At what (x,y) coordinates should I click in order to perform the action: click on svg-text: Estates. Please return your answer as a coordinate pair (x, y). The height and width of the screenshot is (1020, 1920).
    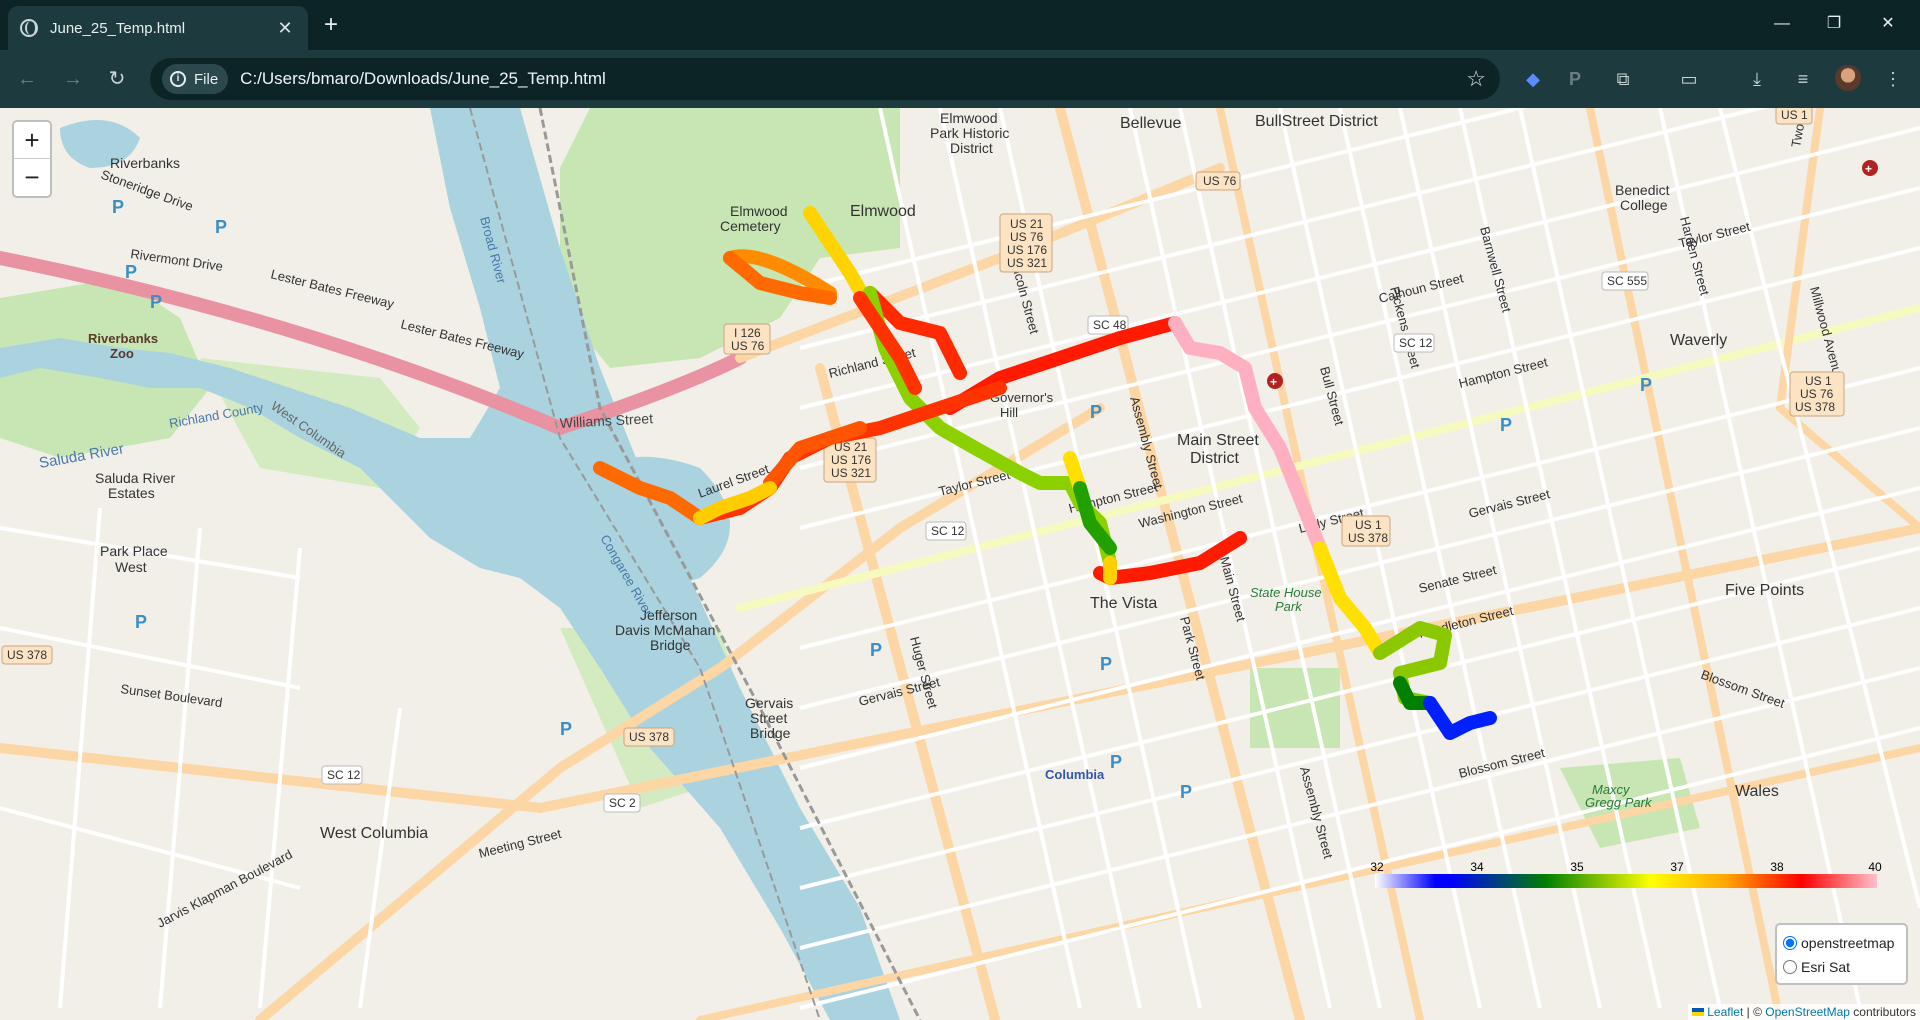
    Looking at the image, I should click on (131, 493).